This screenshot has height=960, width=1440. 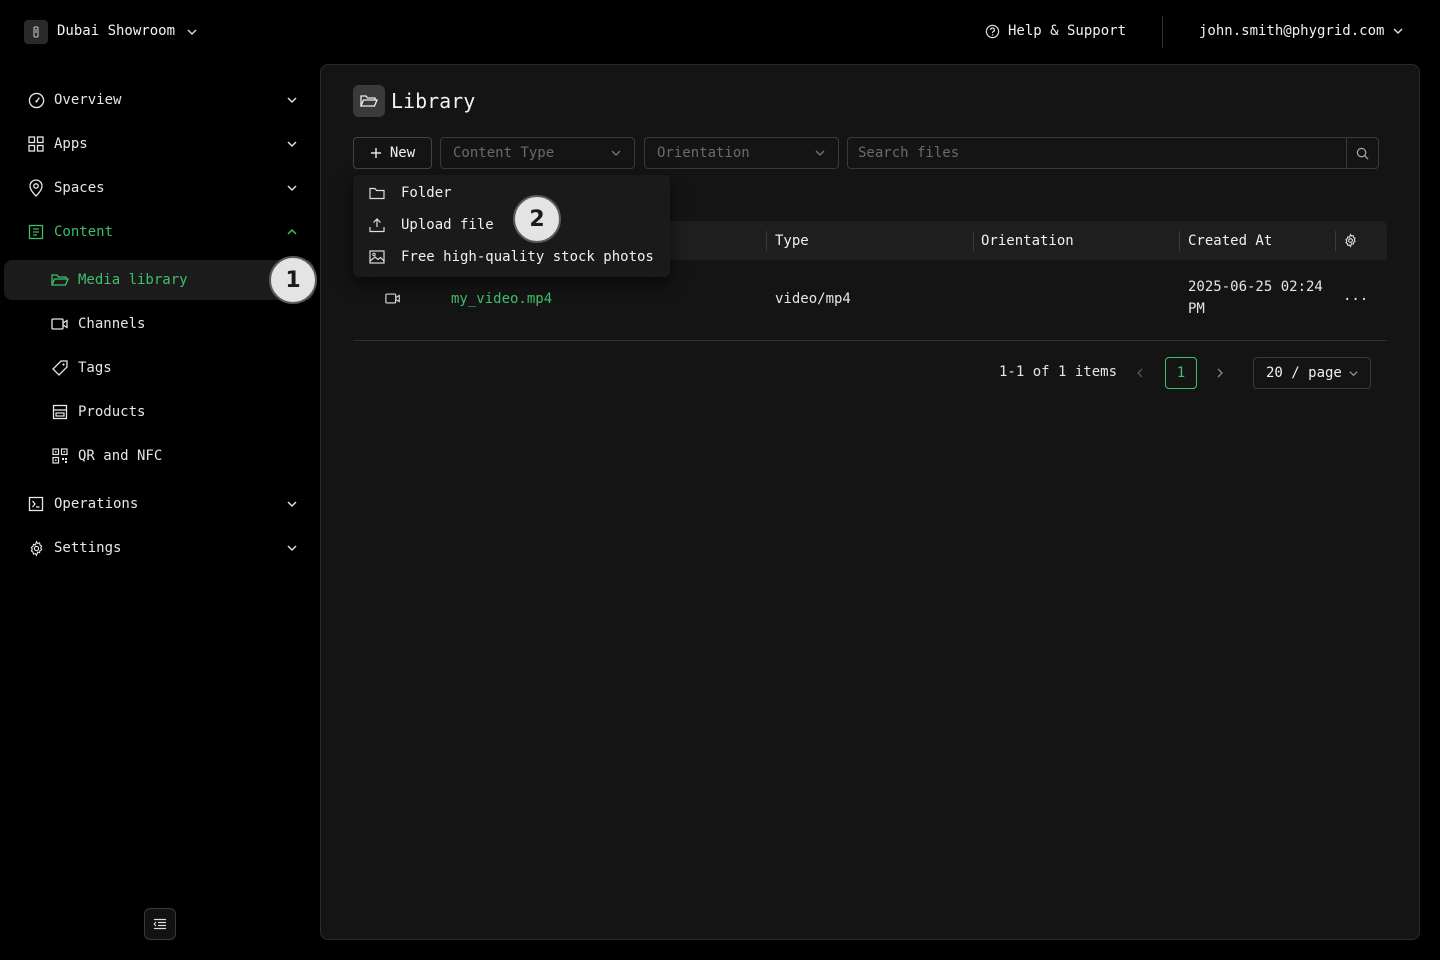 What do you see at coordinates (1140, 373) in the screenshot?
I see `prev-page-button` at bounding box center [1140, 373].